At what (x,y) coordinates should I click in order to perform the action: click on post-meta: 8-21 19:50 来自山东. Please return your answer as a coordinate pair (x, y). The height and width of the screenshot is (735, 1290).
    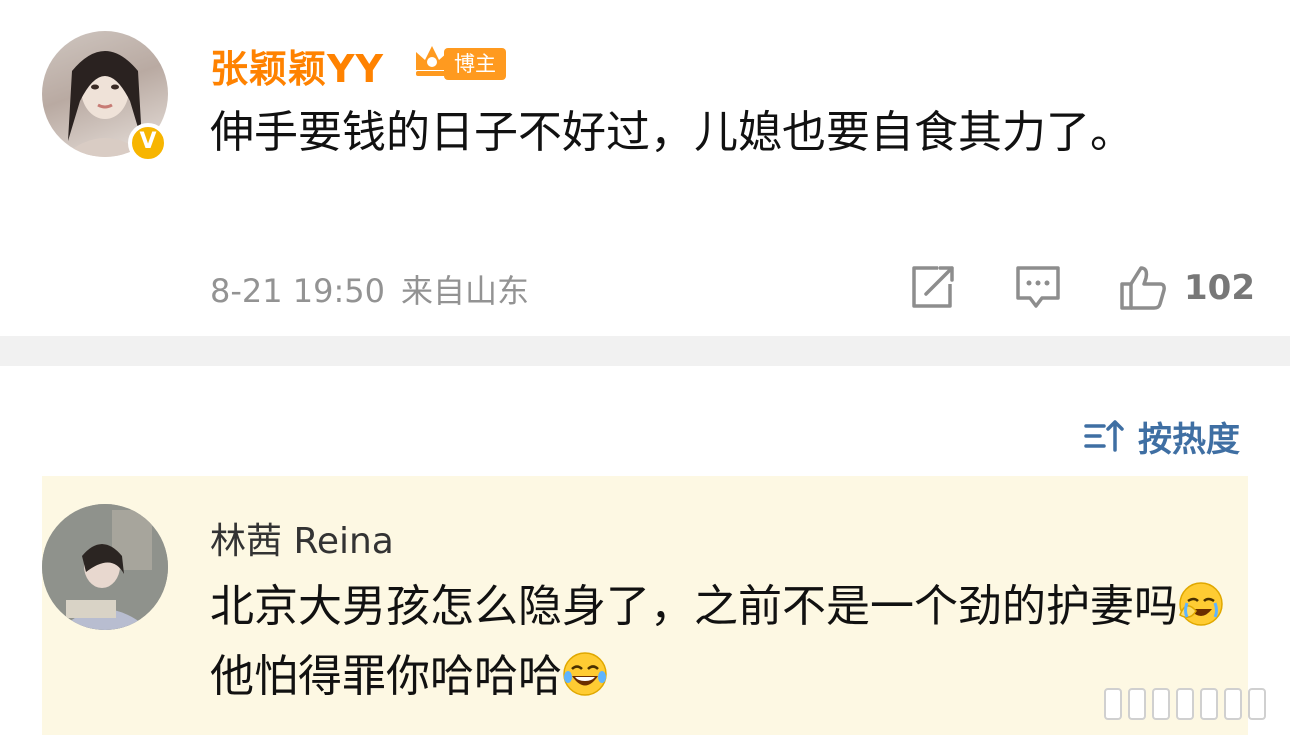
    Looking at the image, I should click on (369, 289).